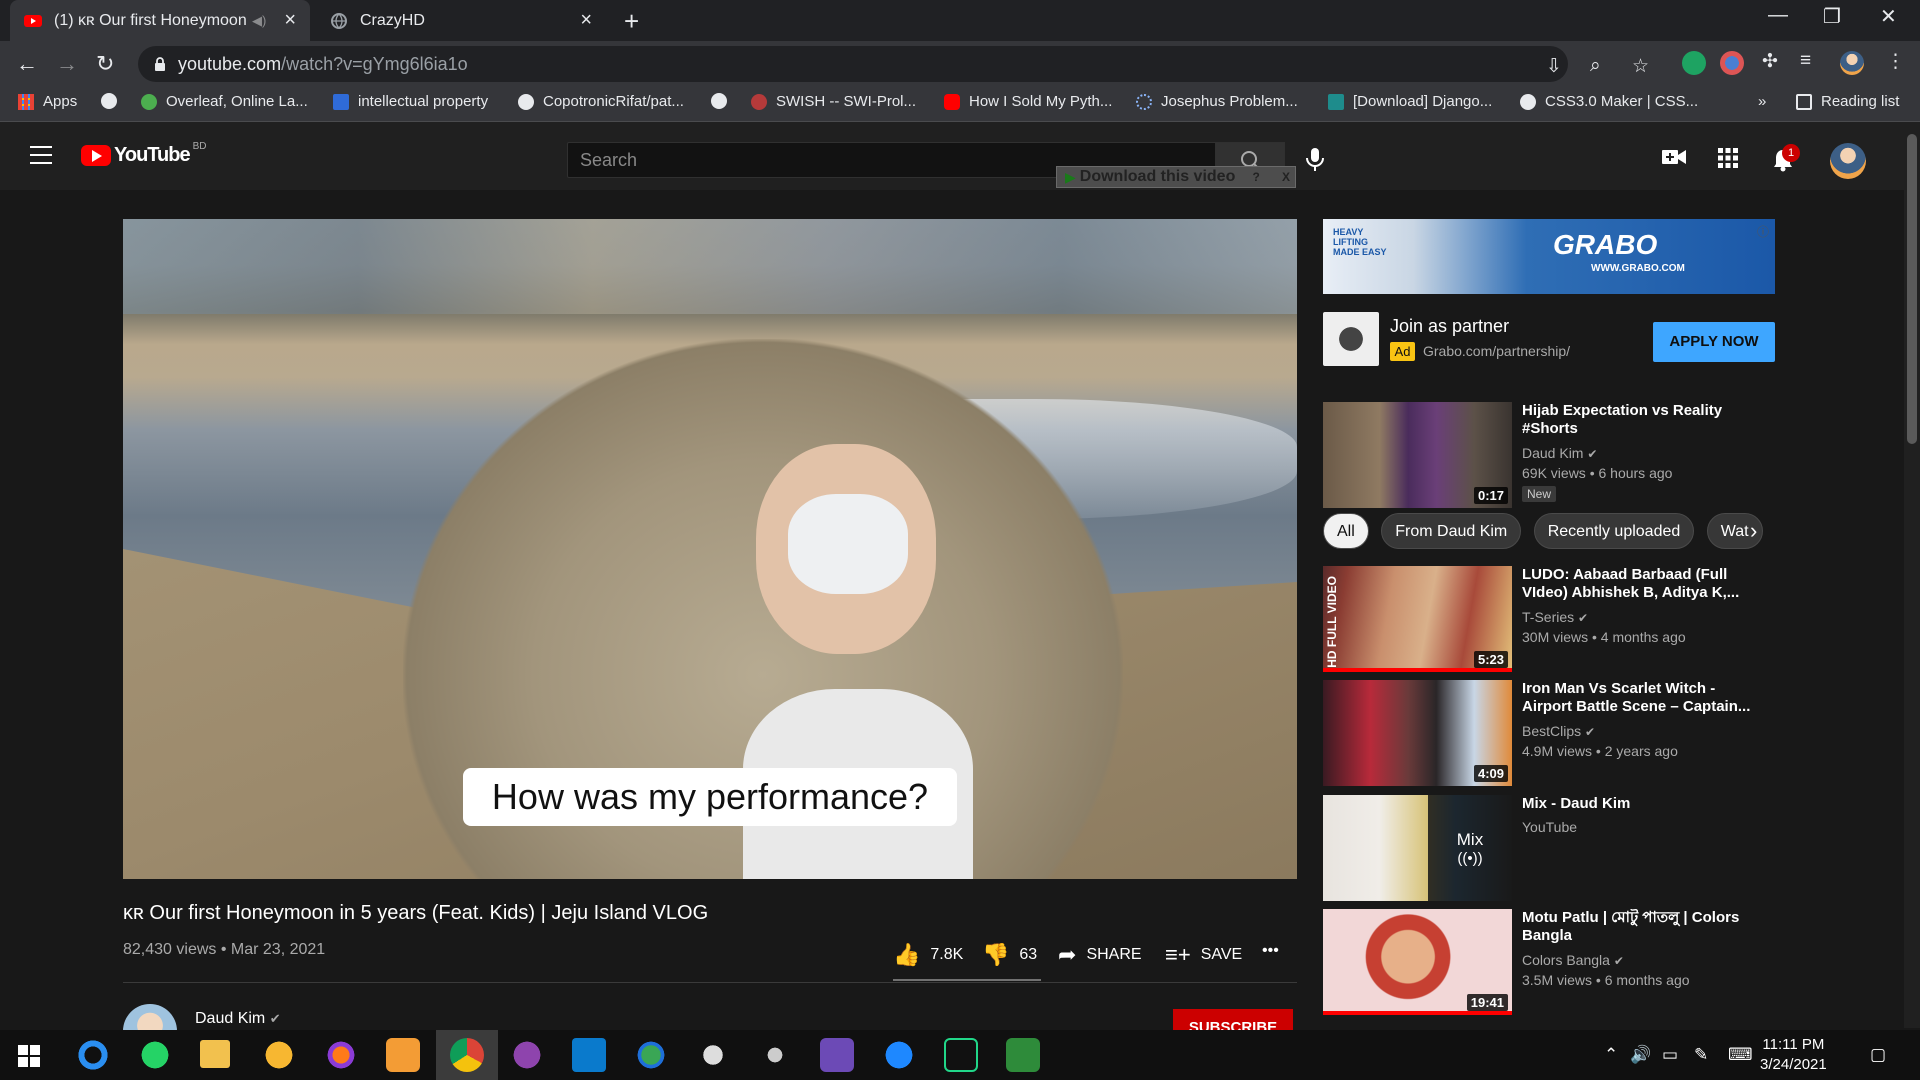  Describe the element at coordinates (467, 1055) in the screenshot. I see `chrome-icon` at that location.